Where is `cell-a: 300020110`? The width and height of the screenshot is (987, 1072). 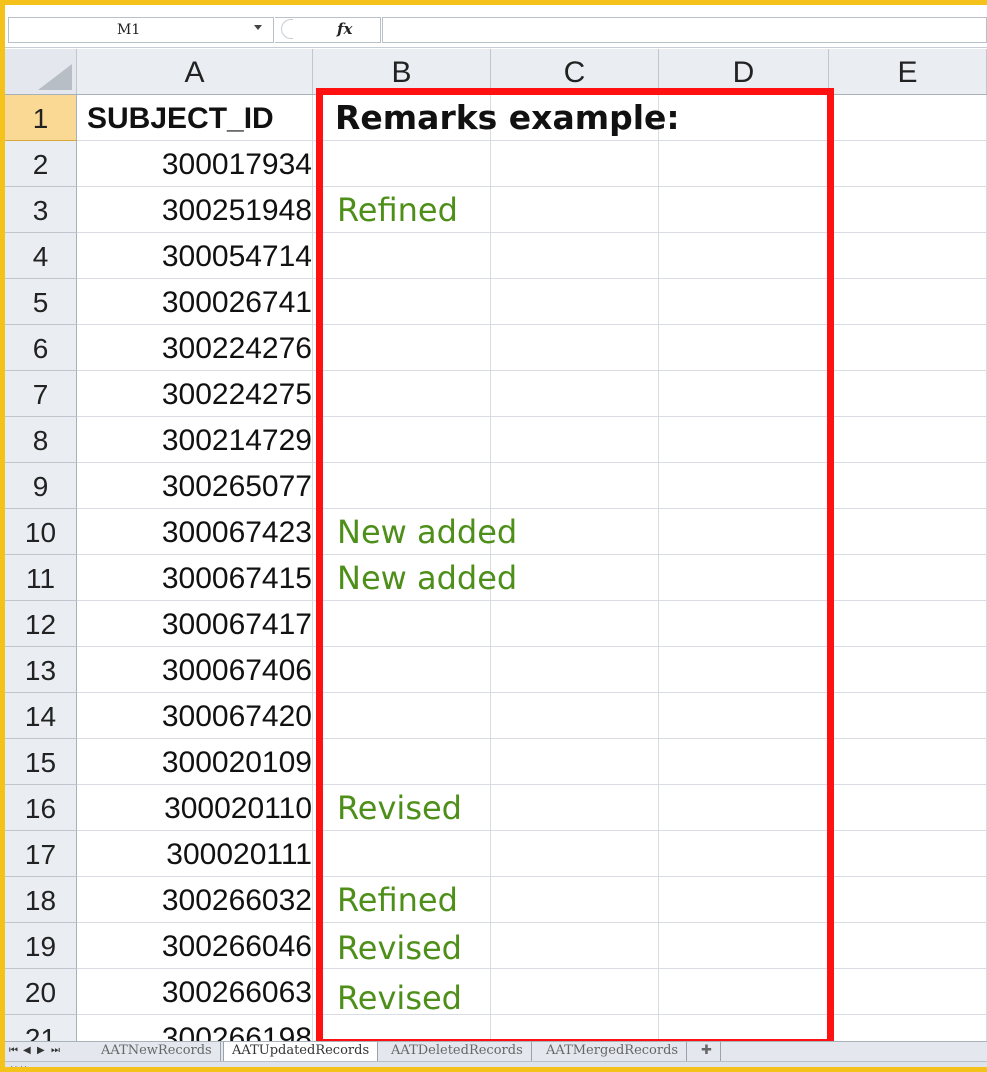 cell-a: 300020110 is located at coordinates (195, 808).